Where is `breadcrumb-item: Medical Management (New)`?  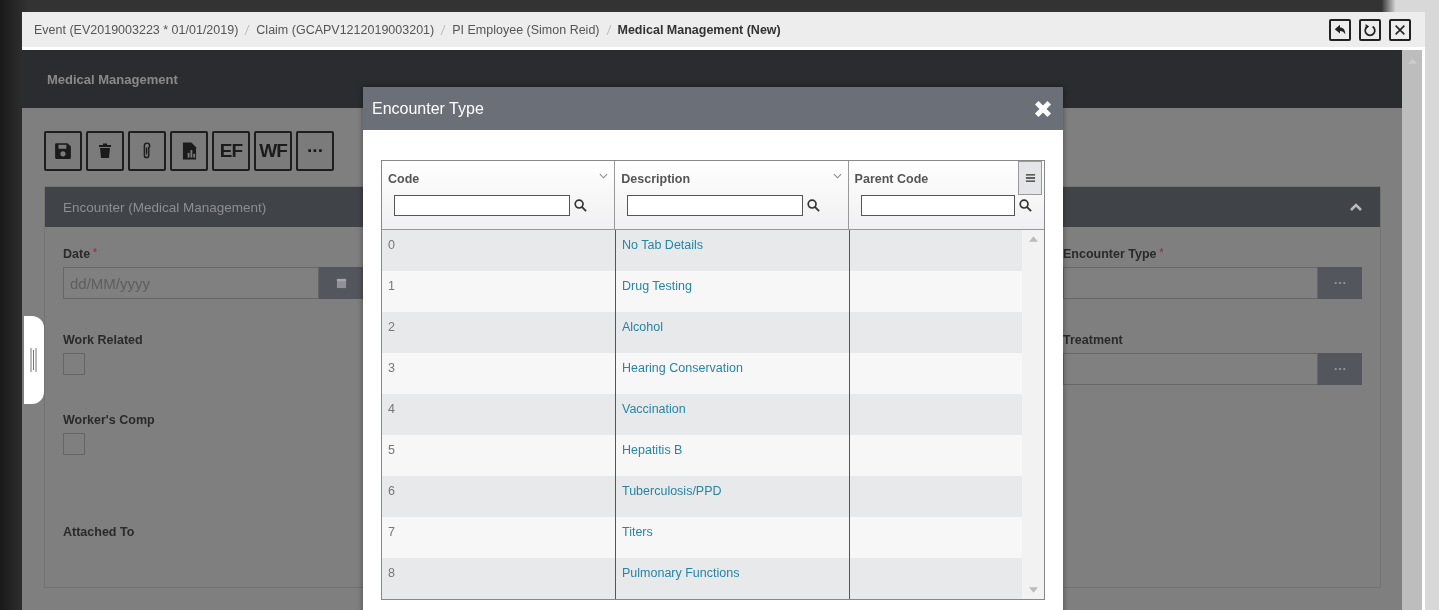 breadcrumb-item: Medical Management (New) is located at coordinates (699, 29).